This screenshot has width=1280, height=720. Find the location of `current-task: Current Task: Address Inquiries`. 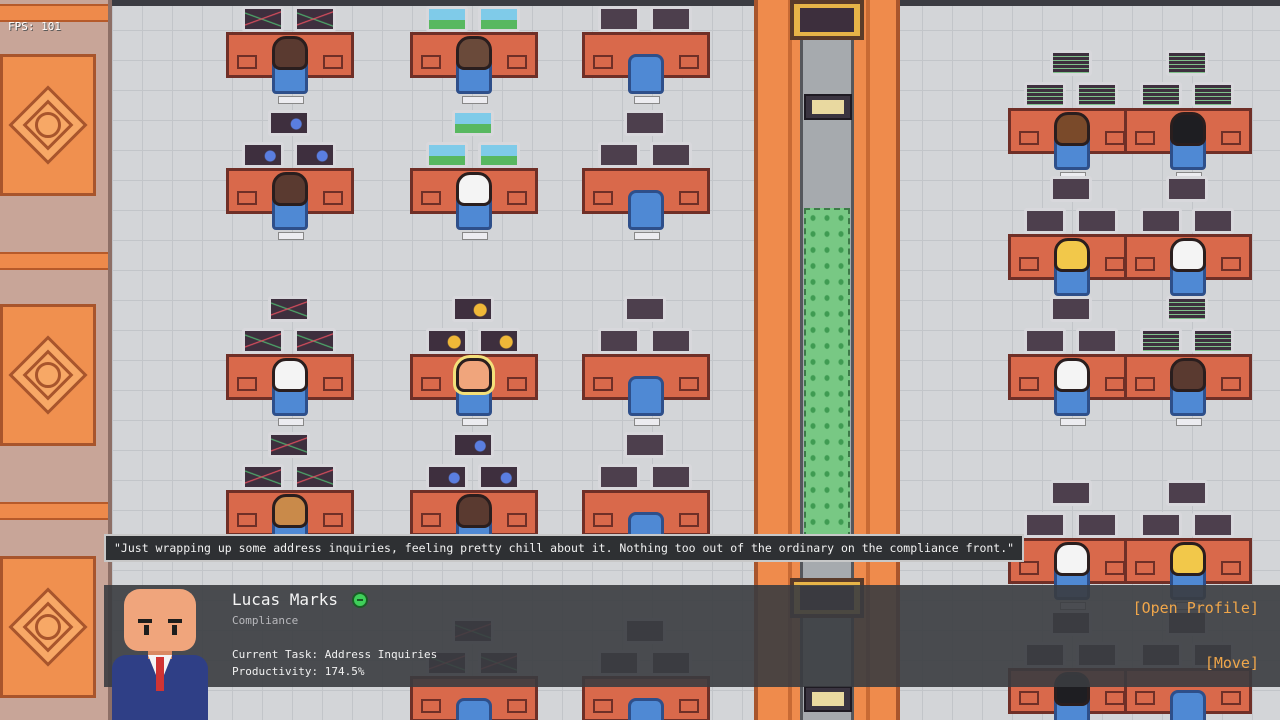

current-task: Current Task: Address Inquiries is located at coordinates (335, 654).